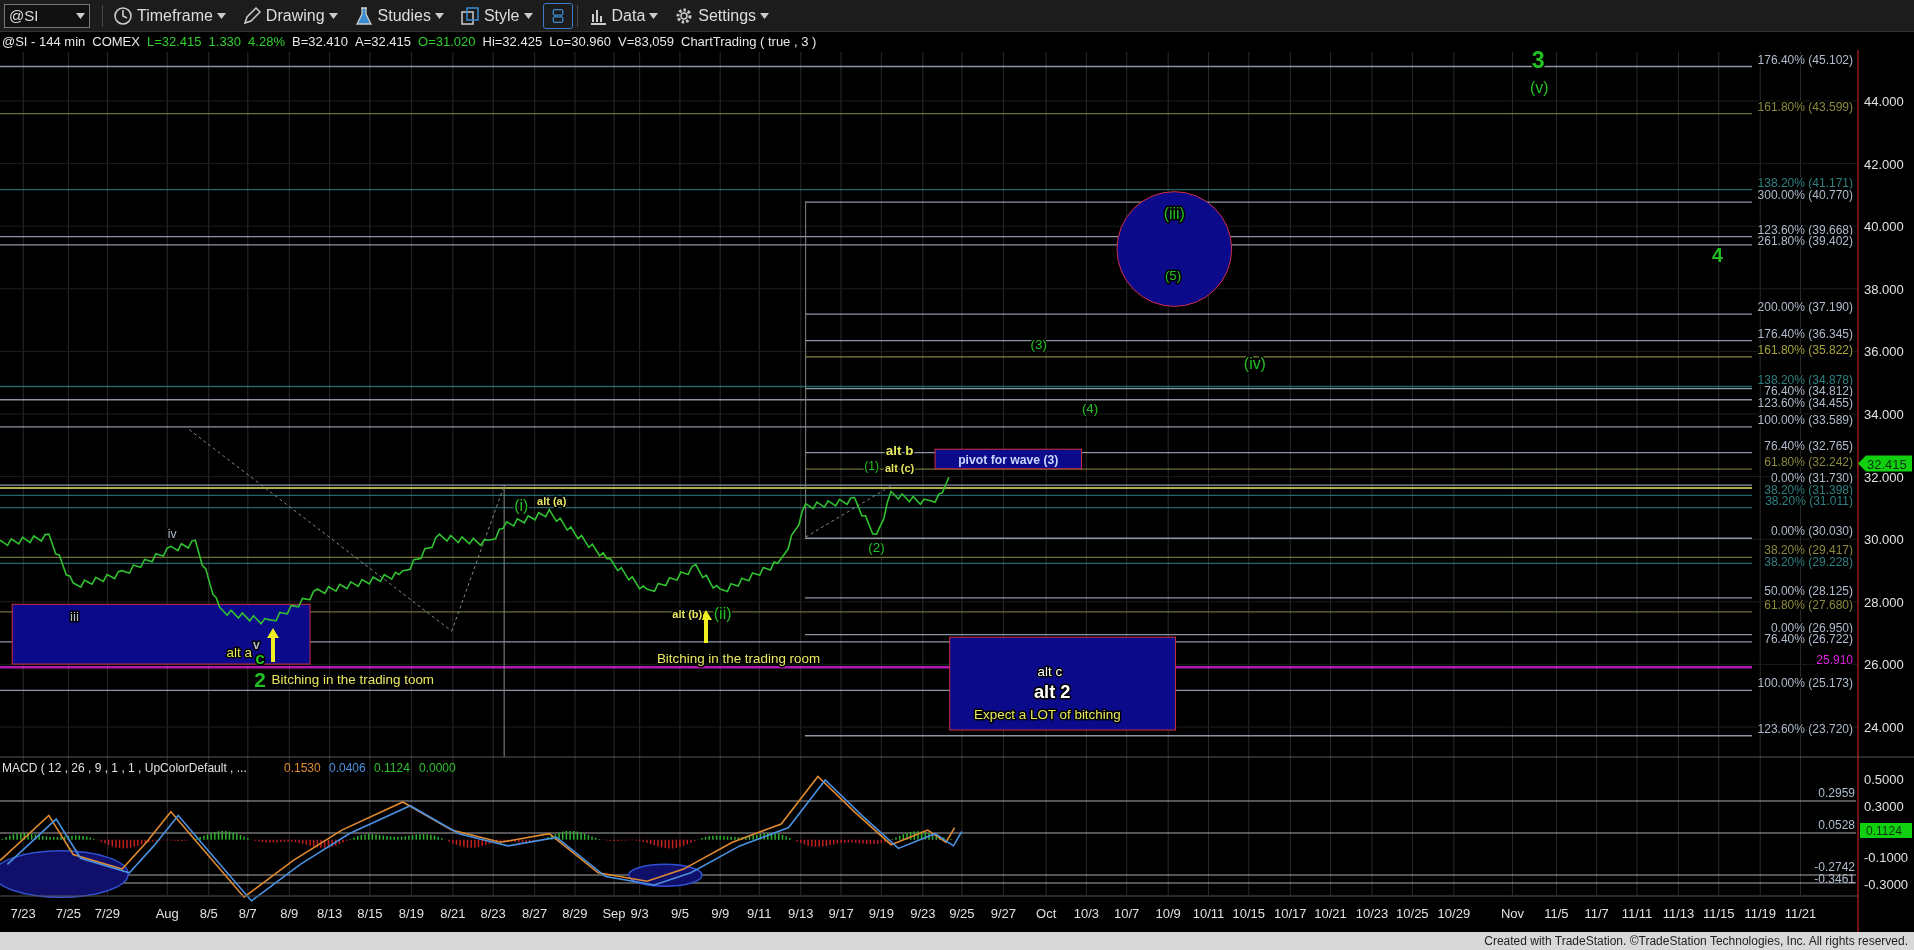  Describe the element at coordinates (623, 15) in the screenshot. I see `menu-button: Data` at that location.